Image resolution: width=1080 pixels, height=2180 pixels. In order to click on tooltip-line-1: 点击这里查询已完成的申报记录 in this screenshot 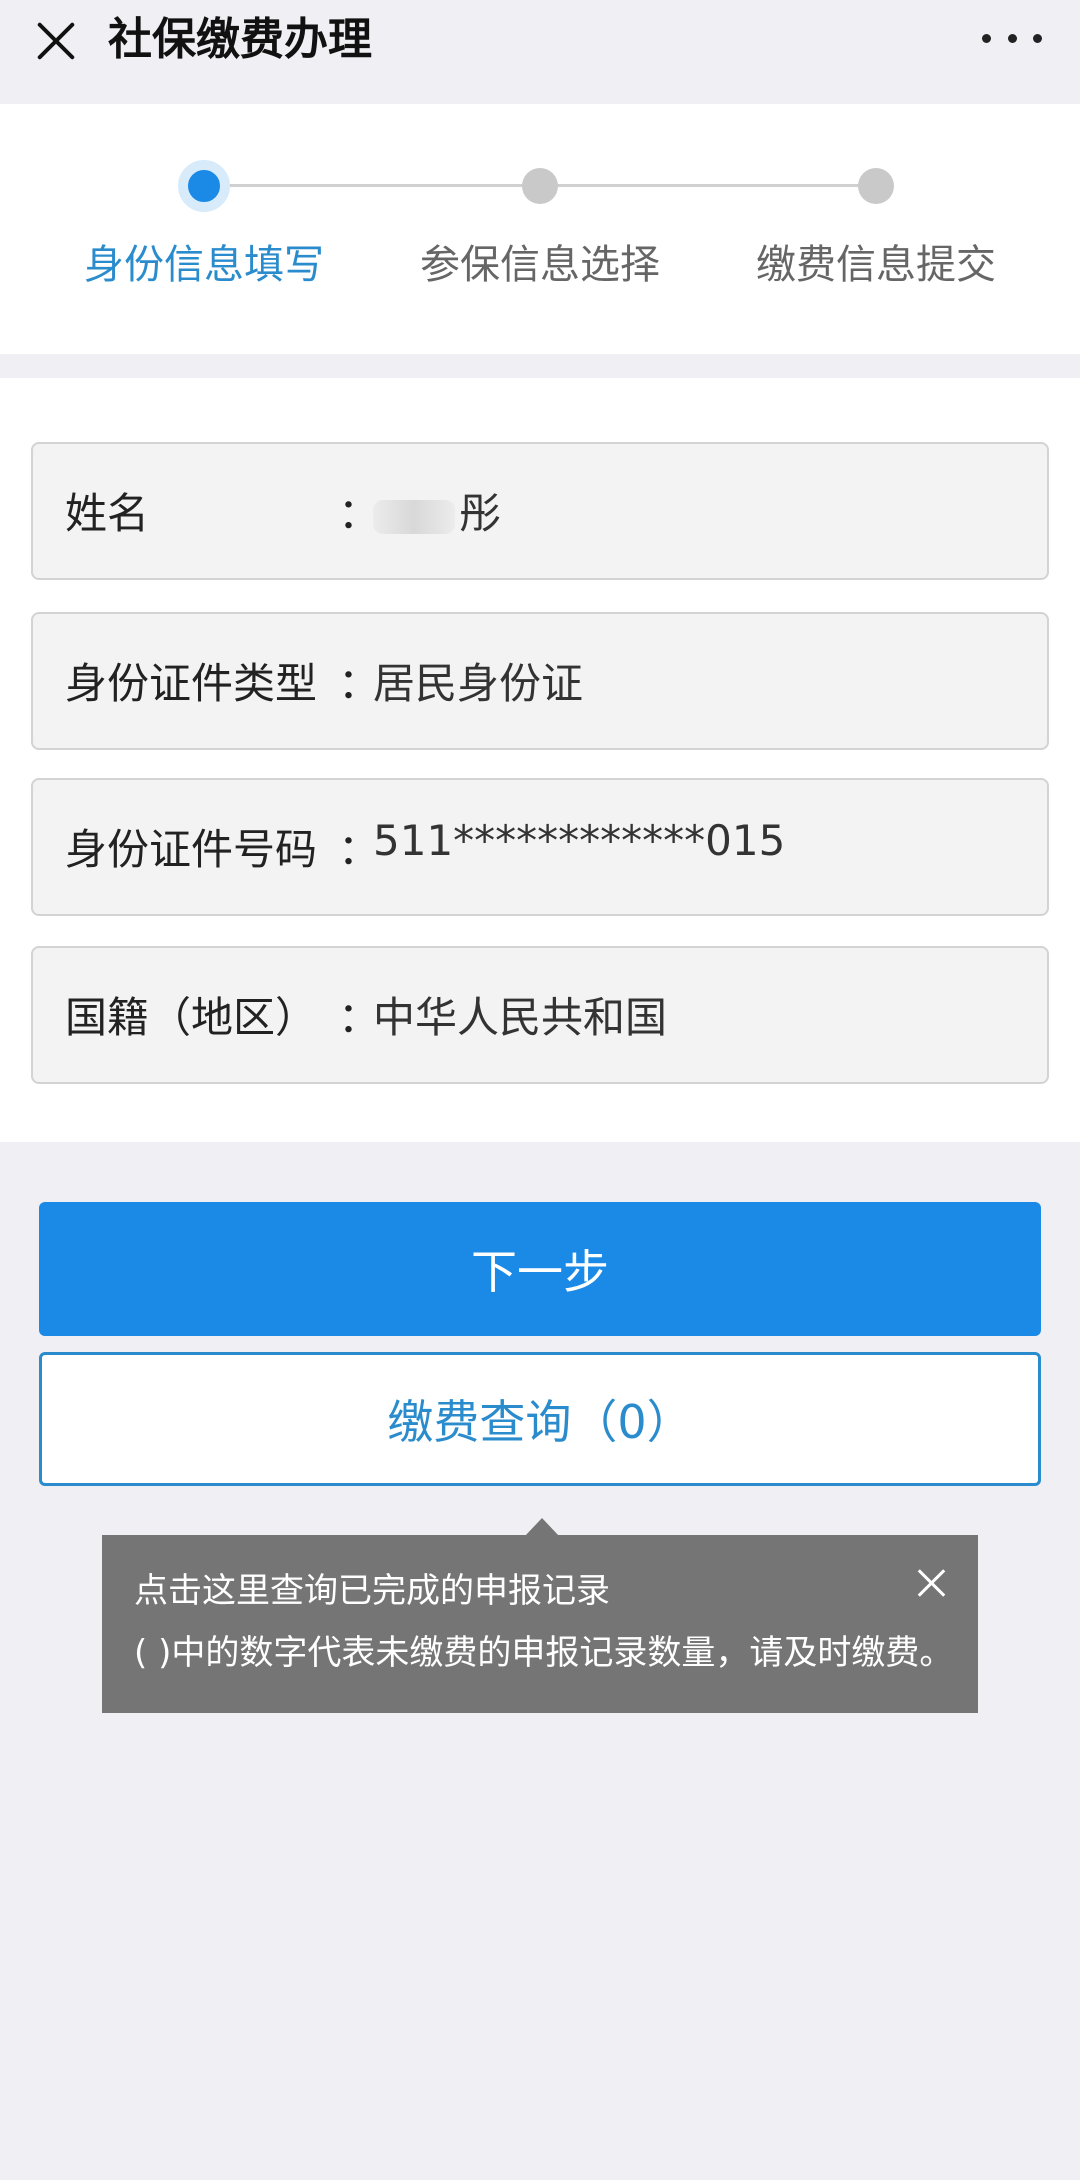, I will do `click(372, 1591)`.